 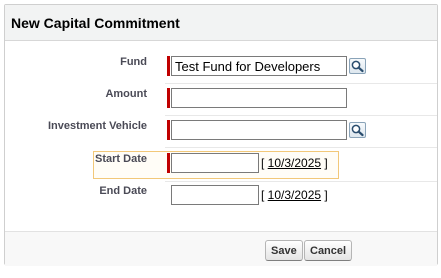 I want to click on dialog-header: New Capital Commitment, so click(x=221, y=23).